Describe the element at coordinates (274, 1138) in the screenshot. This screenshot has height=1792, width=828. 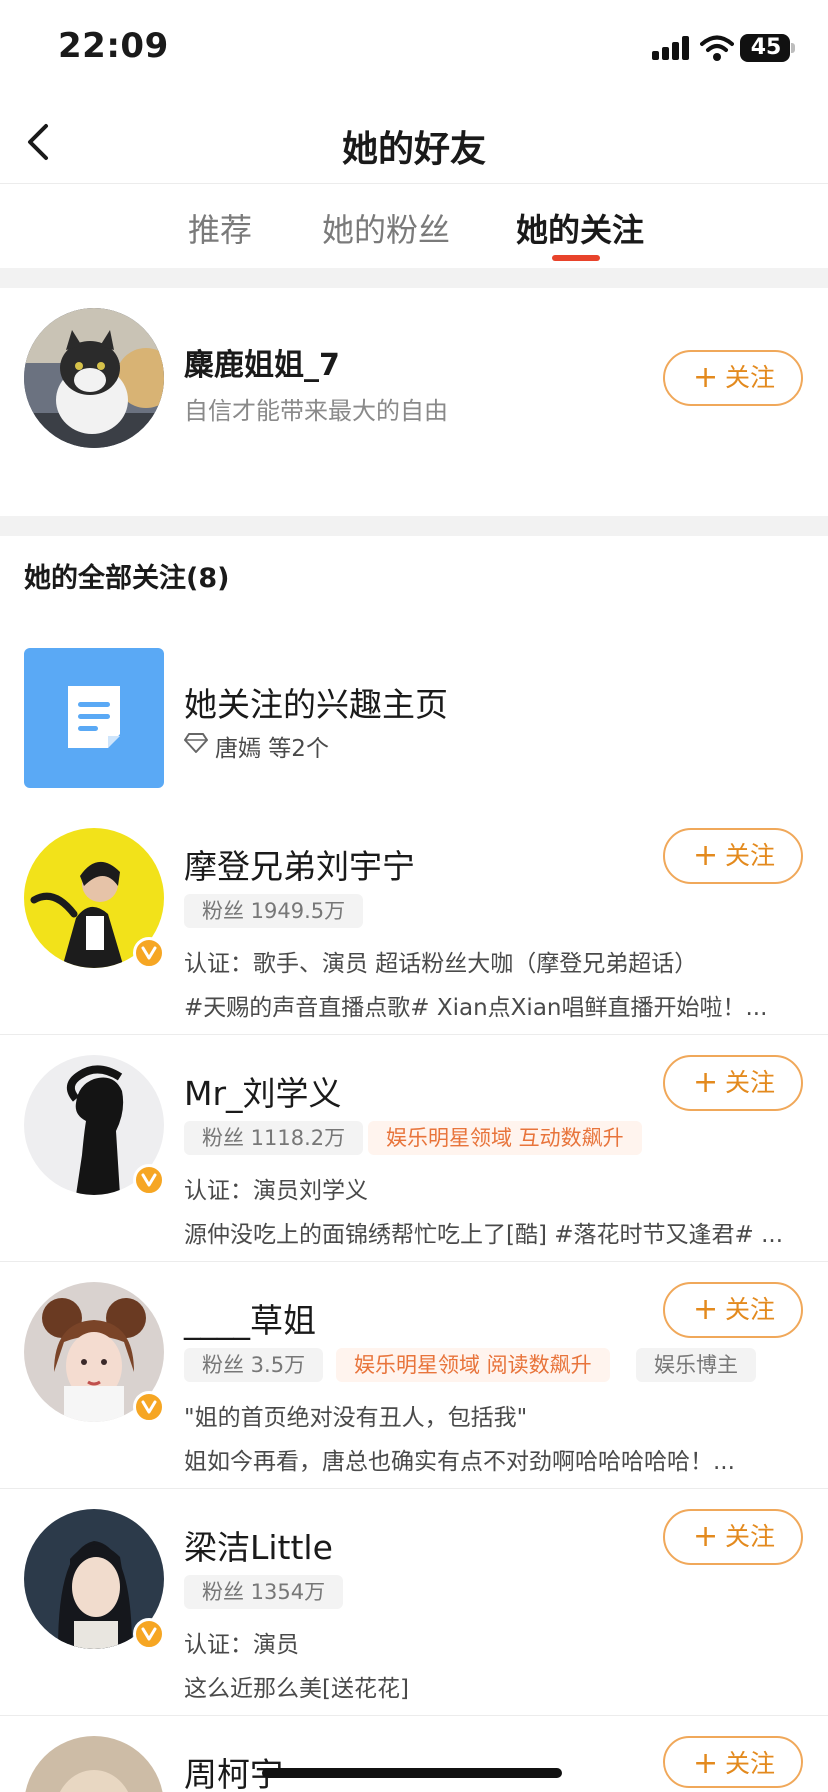
I see `fans-count-badge: 粉丝 1118.2万` at that location.